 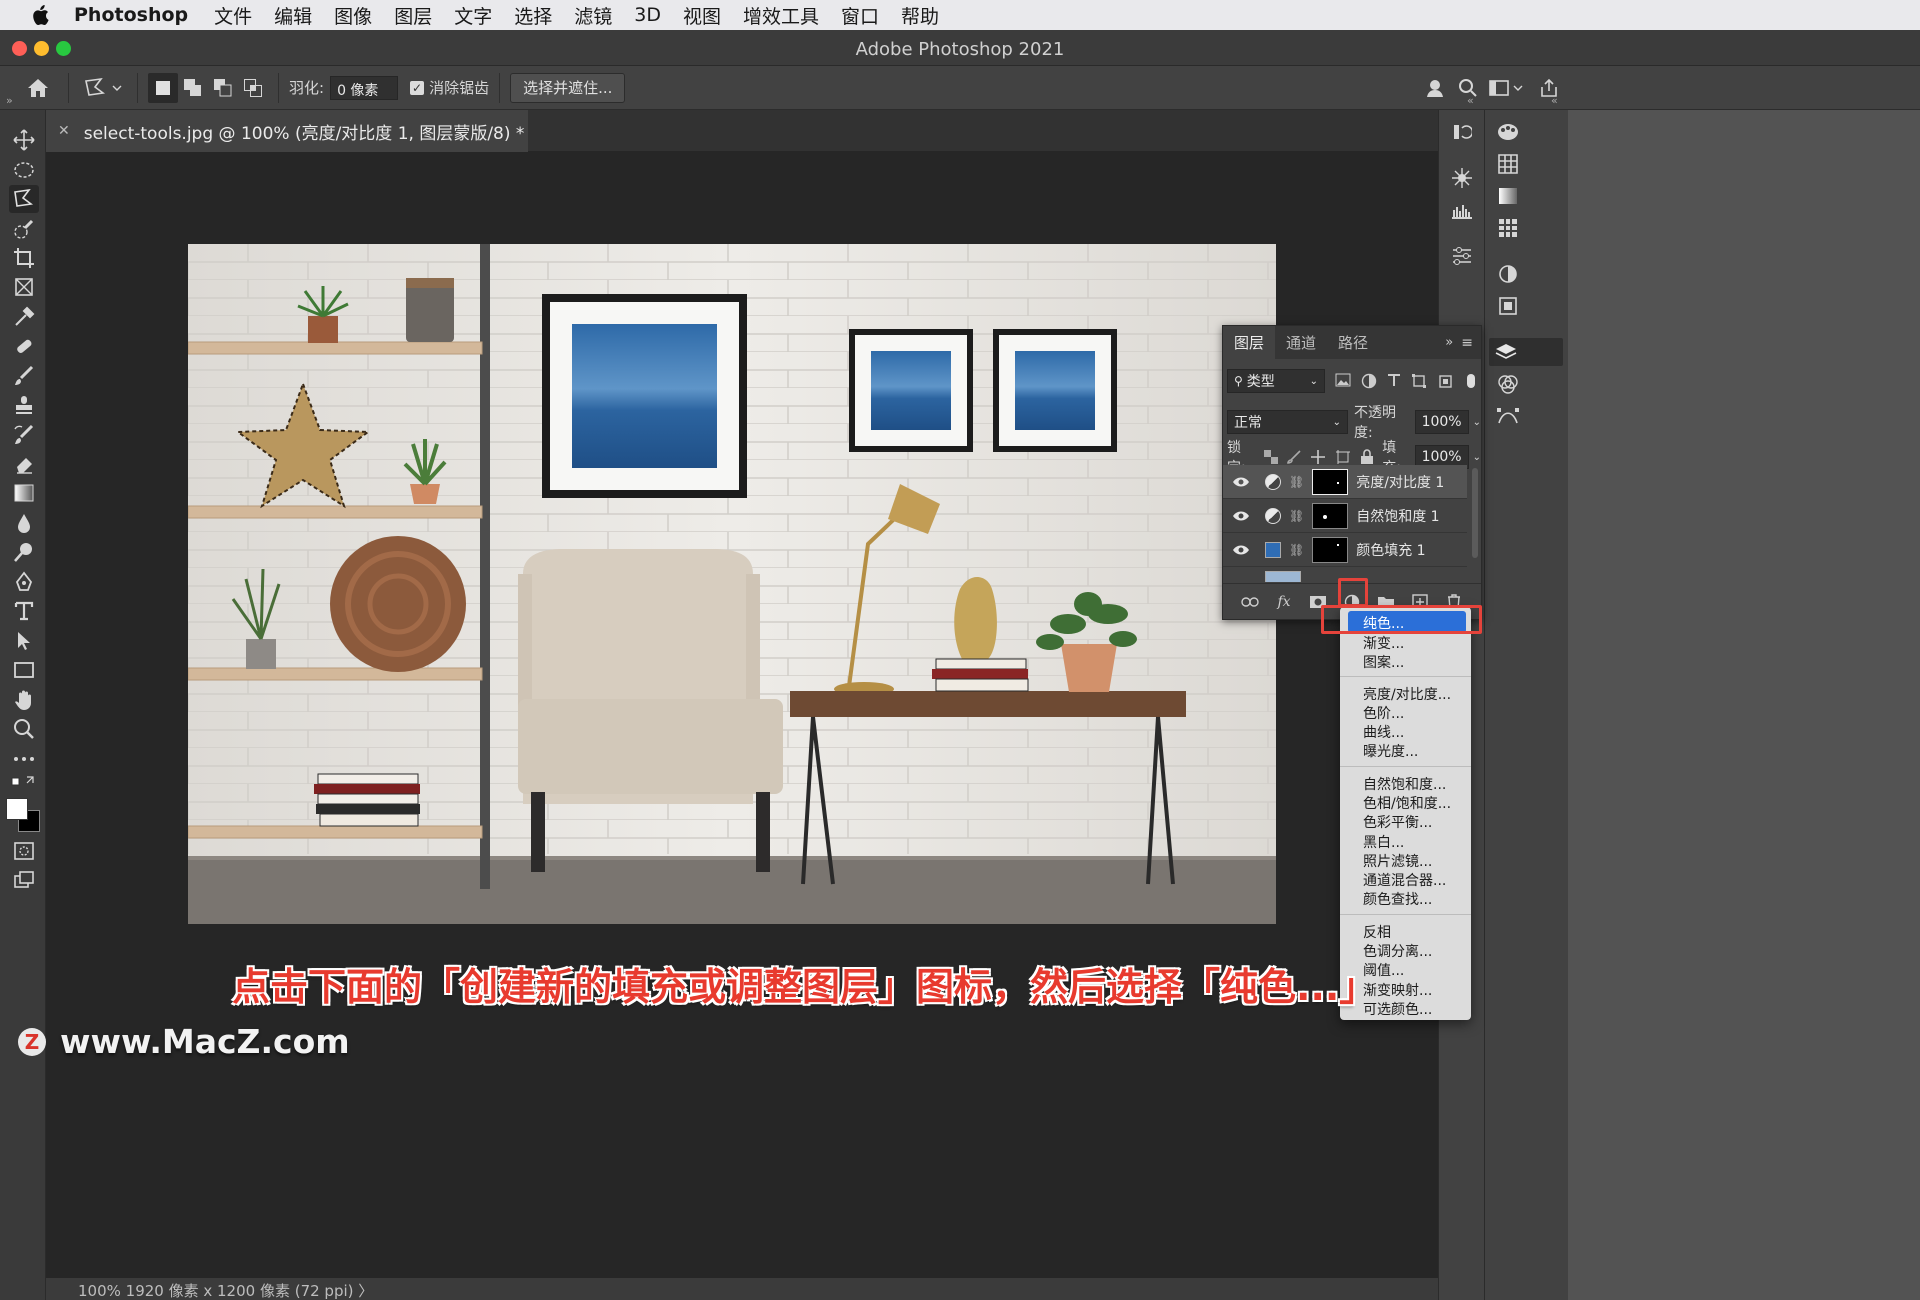 What do you see at coordinates (40, 15) in the screenshot?
I see `apple-icon` at bounding box center [40, 15].